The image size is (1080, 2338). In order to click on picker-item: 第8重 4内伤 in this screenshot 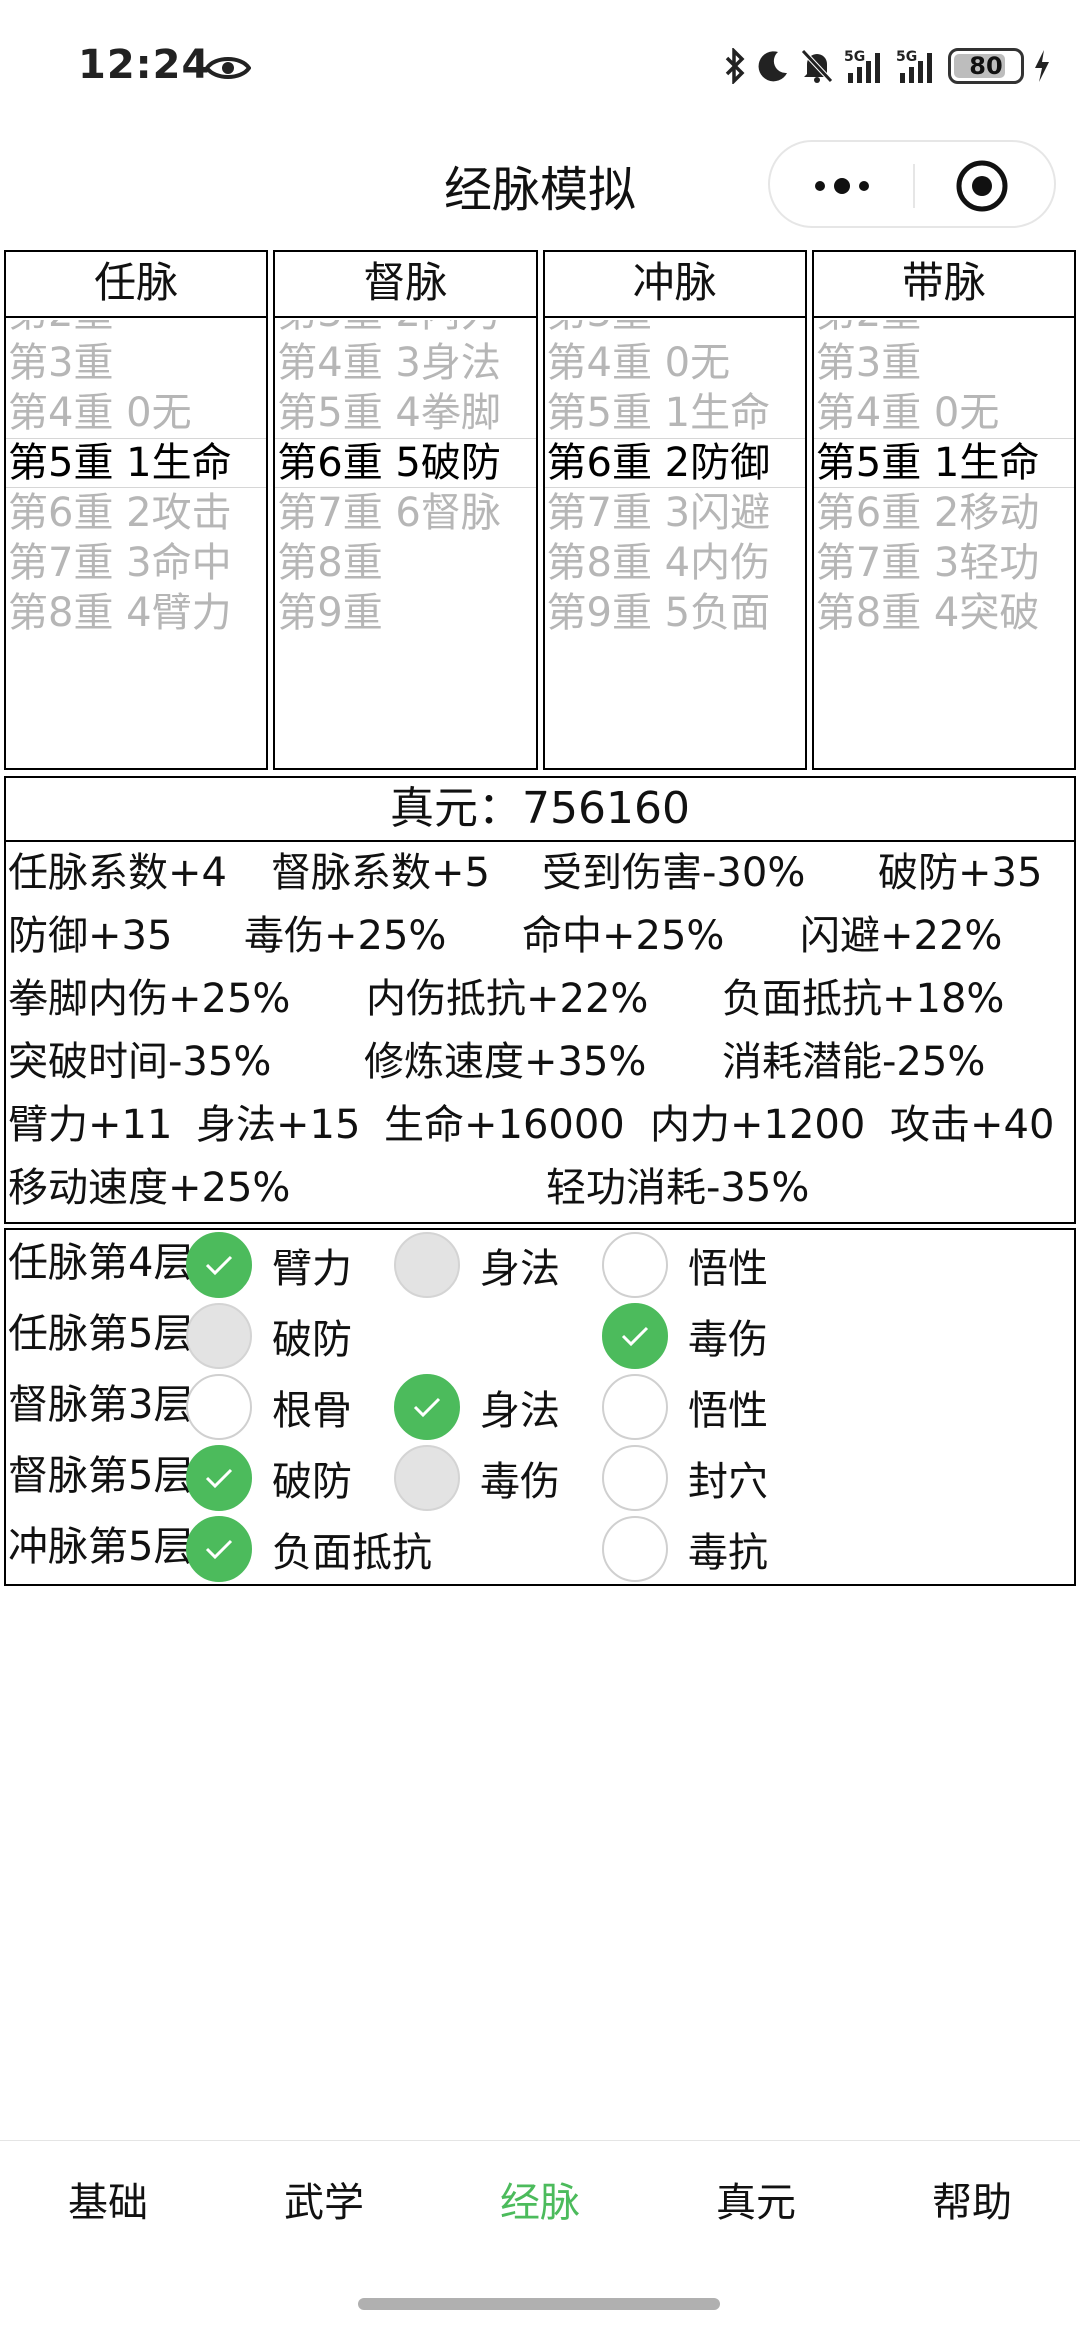, I will do `click(676, 563)`.